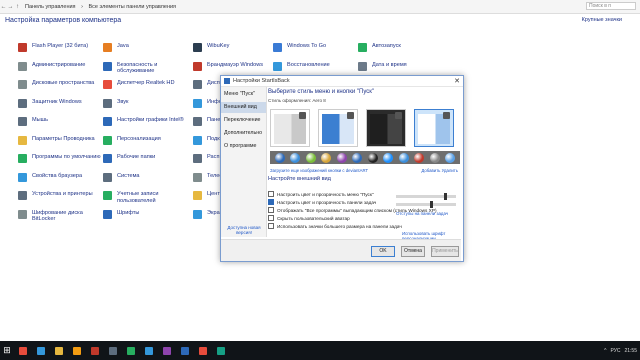 Image resolution: width=640 pixels, height=360 pixels. I want to click on close-icon: ✕, so click(457, 81).